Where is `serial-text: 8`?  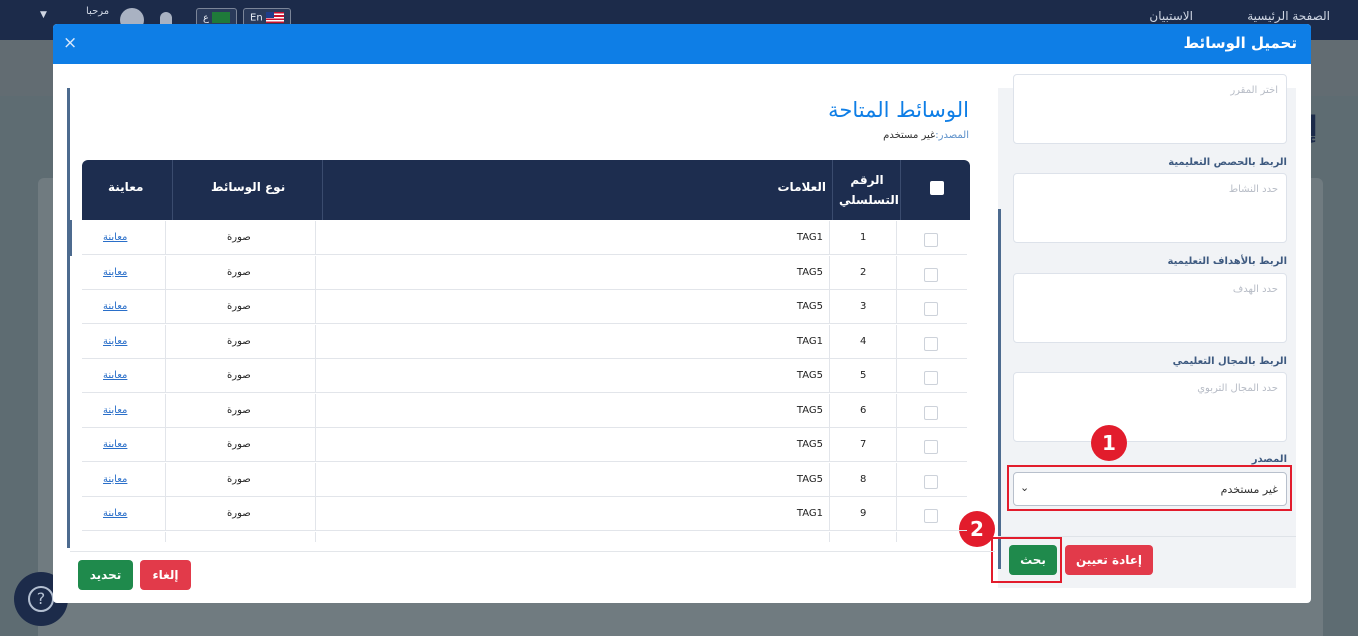
serial-text: 8 is located at coordinates (863, 479).